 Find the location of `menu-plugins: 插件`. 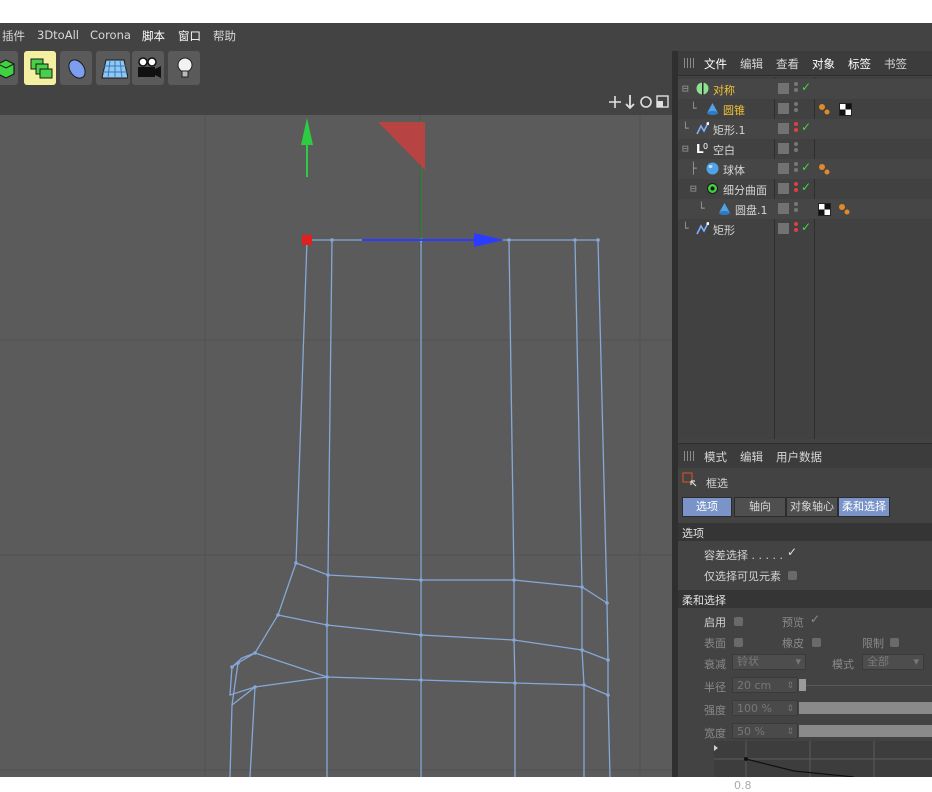

menu-plugins: 插件 is located at coordinates (13, 36).